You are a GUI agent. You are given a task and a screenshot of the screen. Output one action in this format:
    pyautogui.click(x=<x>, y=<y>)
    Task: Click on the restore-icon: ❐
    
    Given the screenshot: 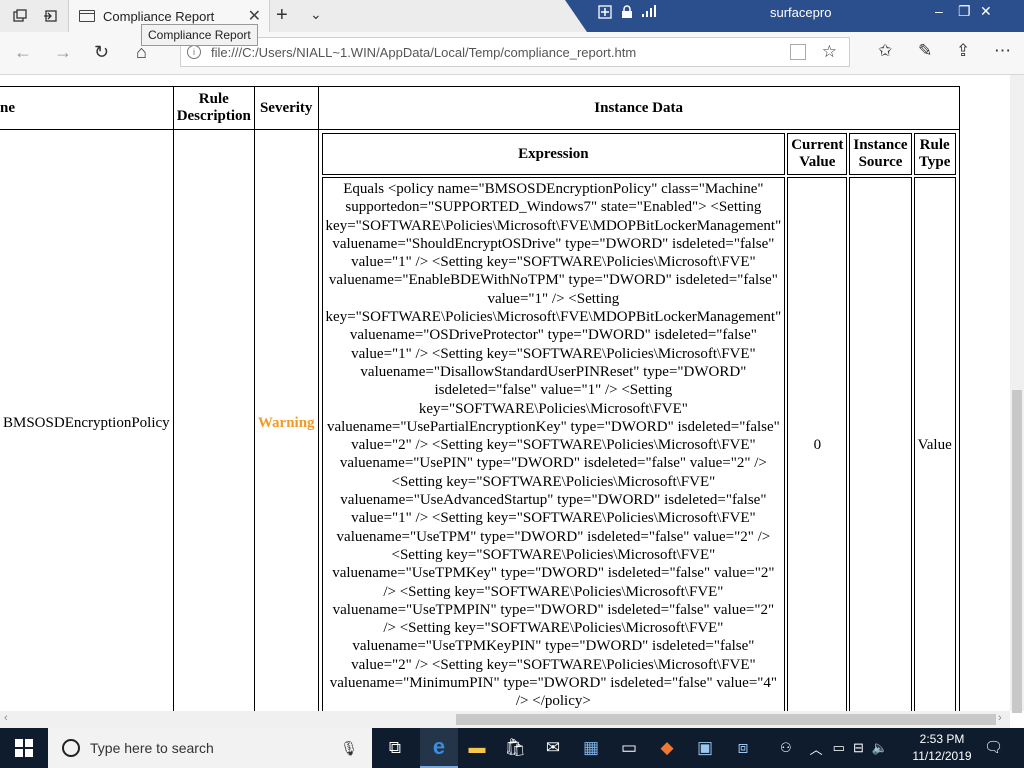 What is the action you would take?
    pyautogui.click(x=964, y=11)
    